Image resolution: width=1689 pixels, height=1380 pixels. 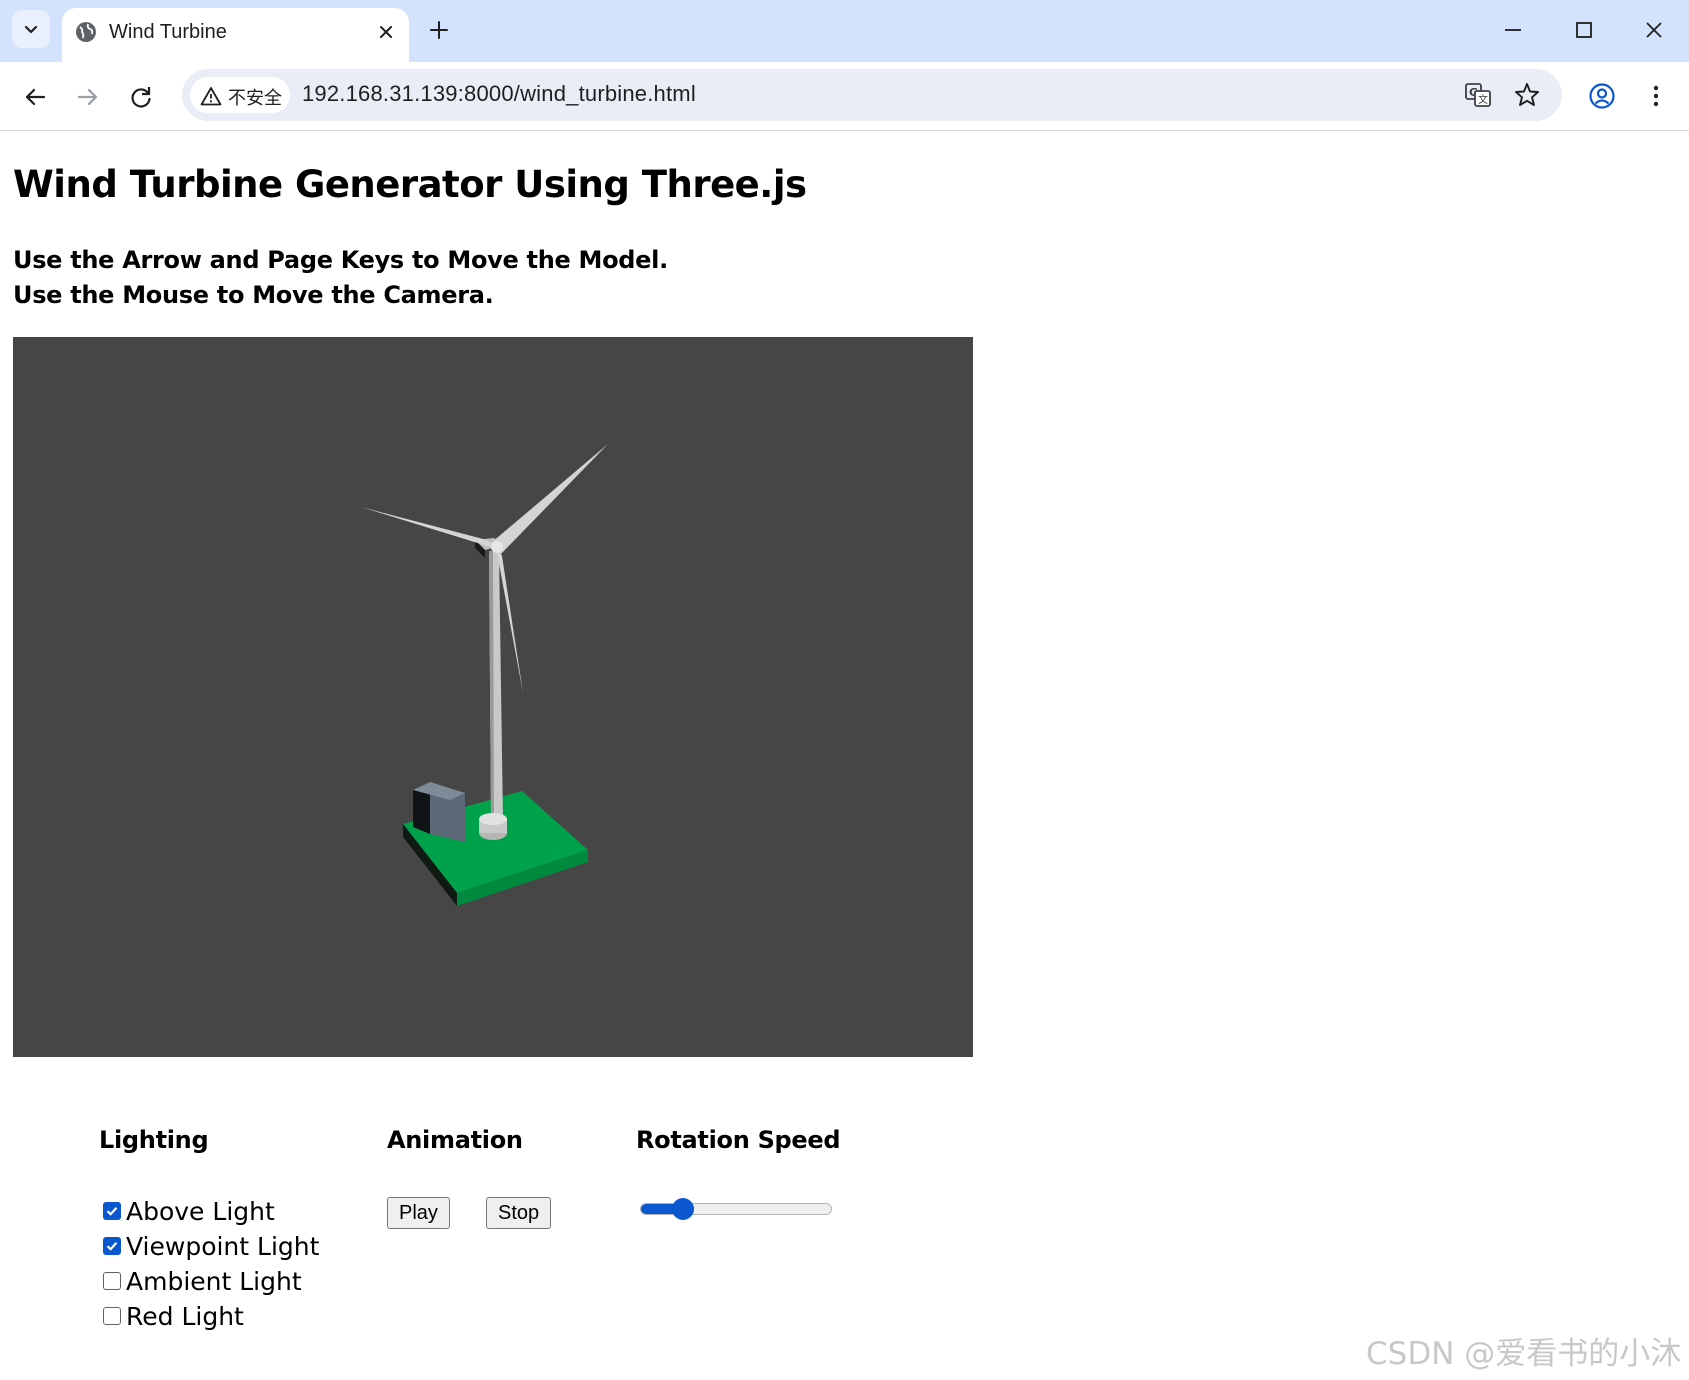 What do you see at coordinates (1654, 30) in the screenshot?
I see `close-window-icon` at bounding box center [1654, 30].